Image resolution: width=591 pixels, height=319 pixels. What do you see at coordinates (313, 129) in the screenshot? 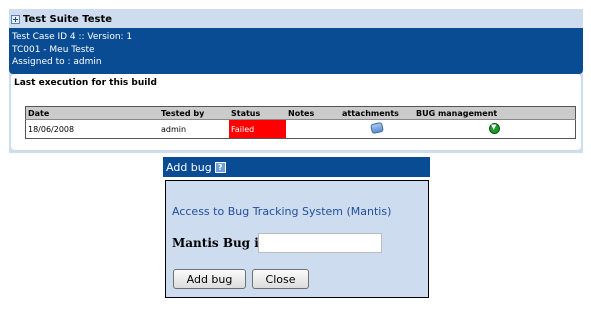
I see `row-notes` at bounding box center [313, 129].